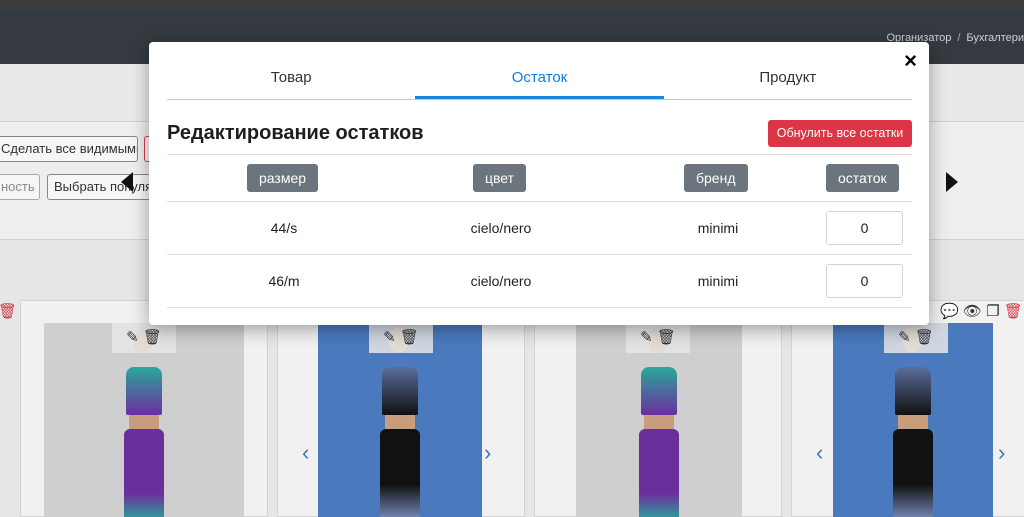  Describe the element at coordinates (291, 80) in the screenshot. I see `tab-product-item: Товар` at that location.